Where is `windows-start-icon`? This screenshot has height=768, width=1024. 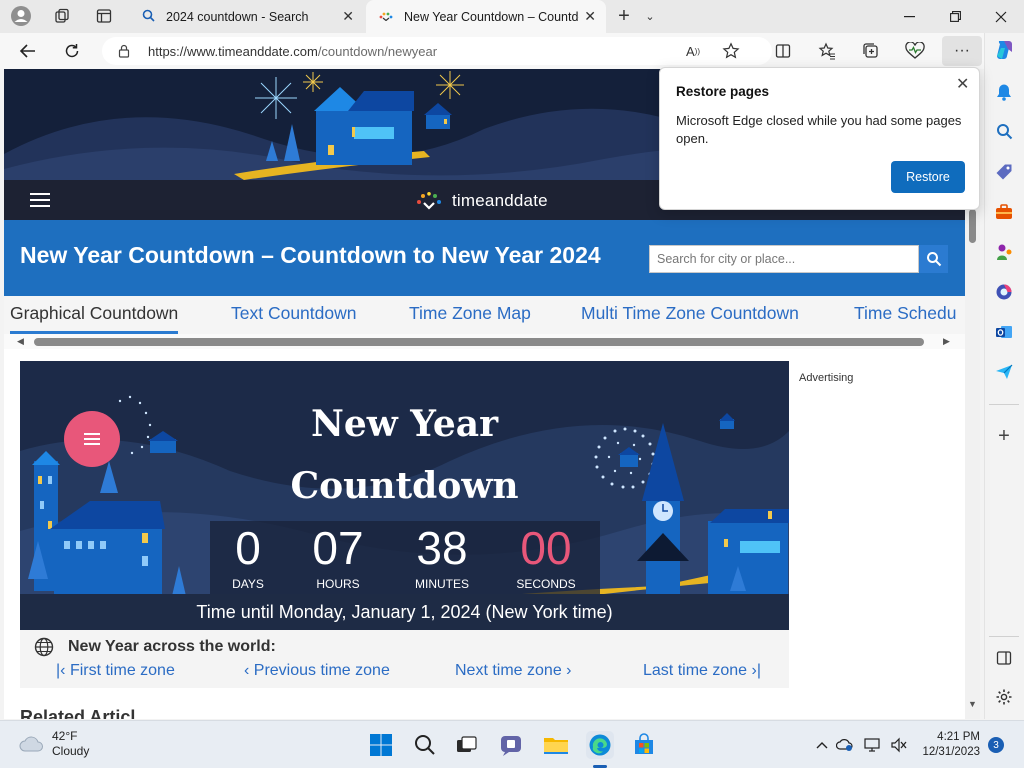
windows-start-icon is located at coordinates (381, 745).